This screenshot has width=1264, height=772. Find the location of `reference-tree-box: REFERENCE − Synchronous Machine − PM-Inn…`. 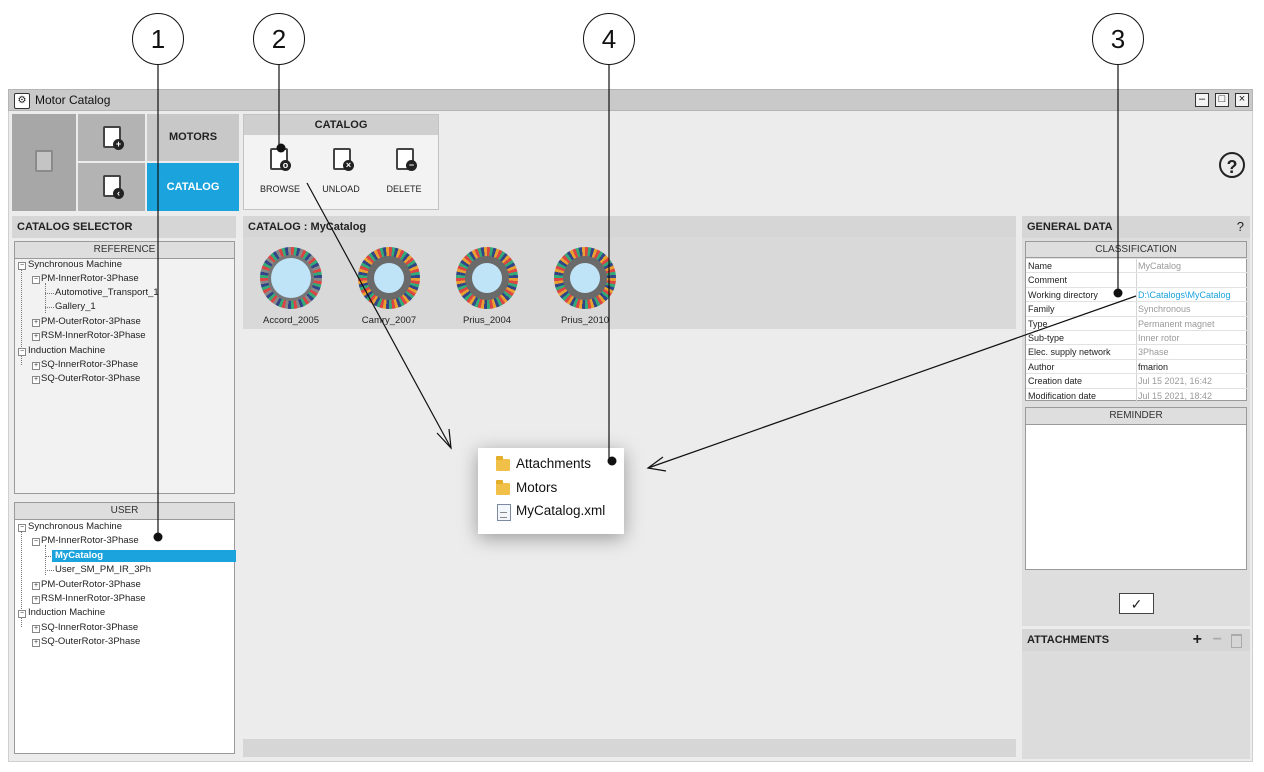

reference-tree-box: REFERENCE − Synchronous Machine − PM-Inn… is located at coordinates (124, 367).